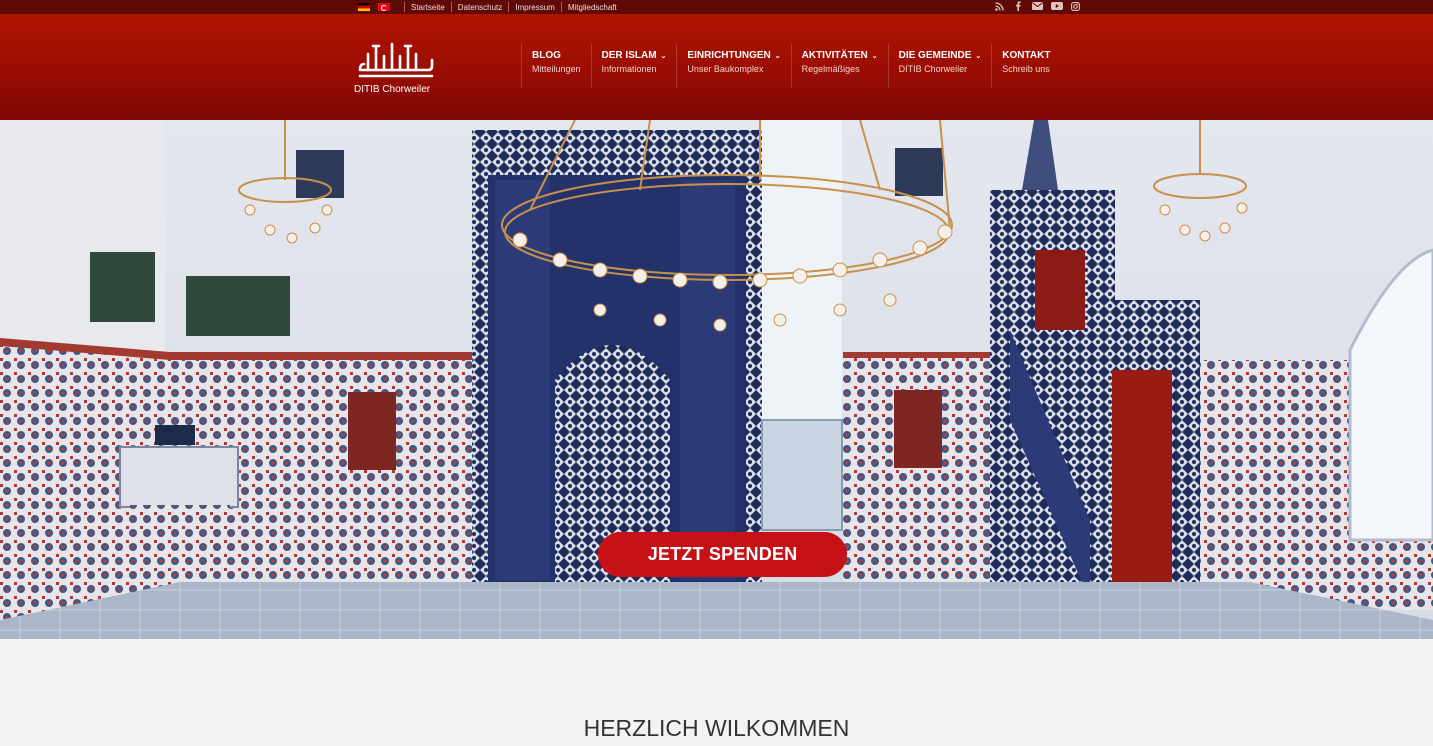  What do you see at coordinates (1057, 7) in the screenshot?
I see `youtube-icon` at bounding box center [1057, 7].